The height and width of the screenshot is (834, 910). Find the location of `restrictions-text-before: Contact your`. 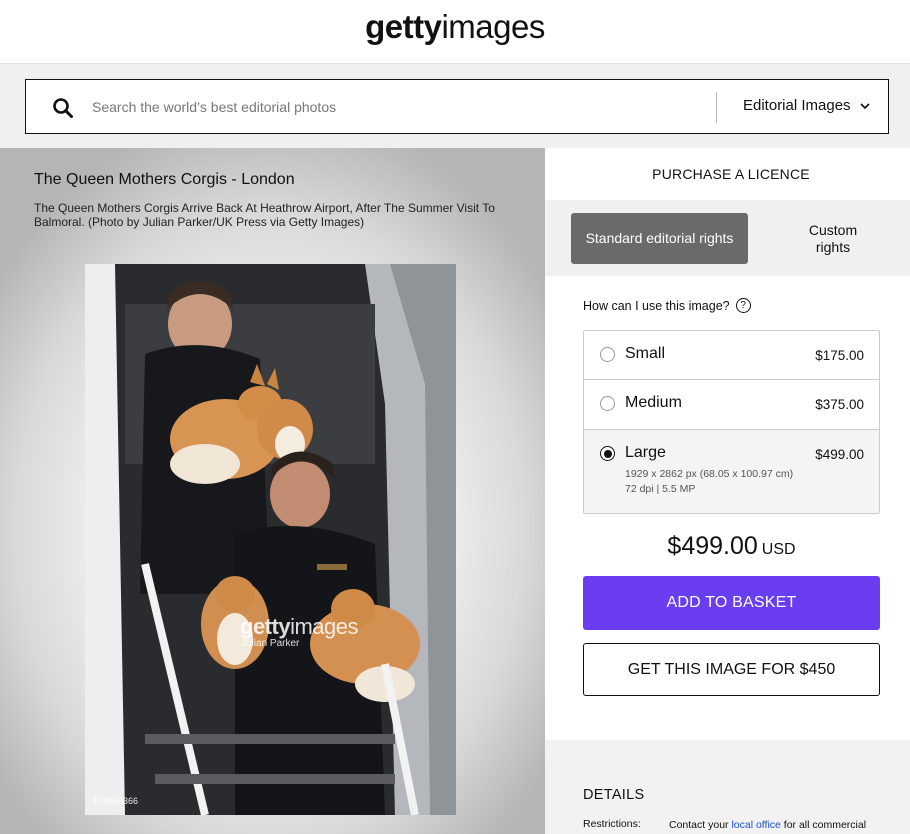

restrictions-text-before: Contact your is located at coordinates (699, 825).